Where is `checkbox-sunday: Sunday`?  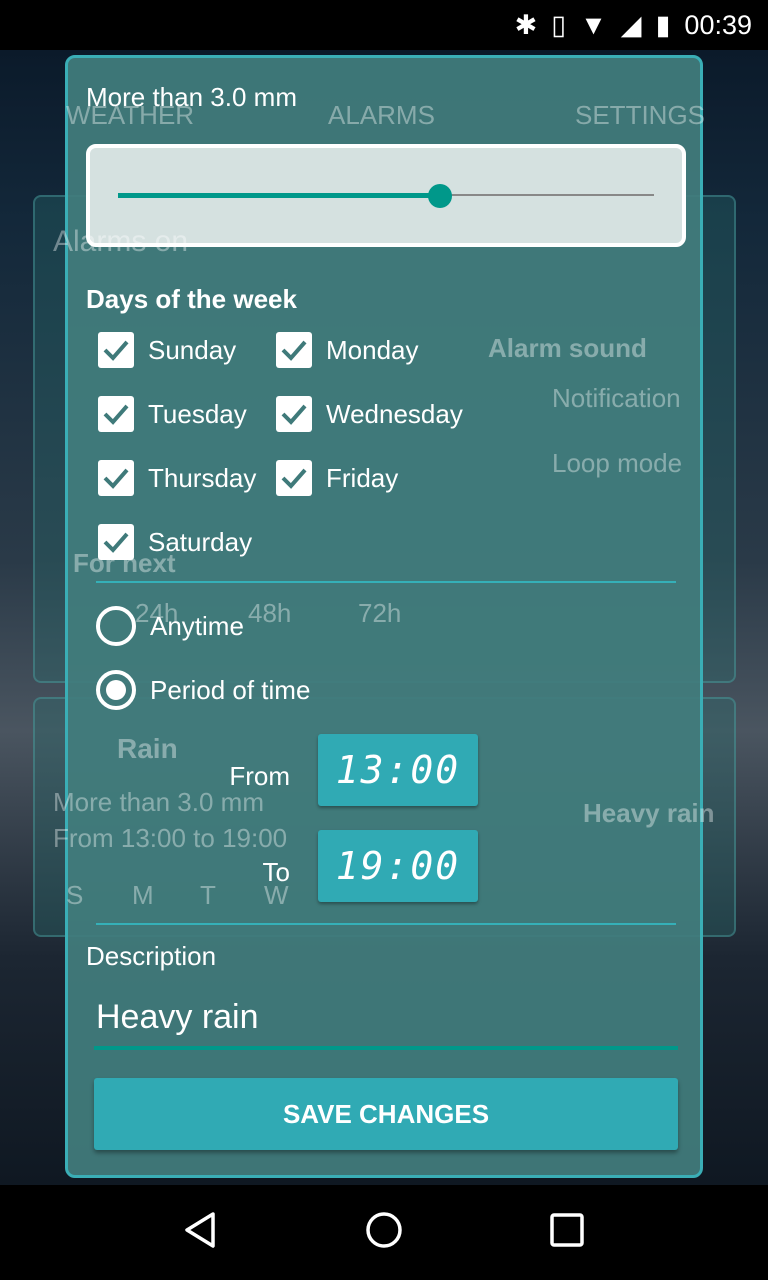
checkbox-sunday: Sunday is located at coordinates (167, 350).